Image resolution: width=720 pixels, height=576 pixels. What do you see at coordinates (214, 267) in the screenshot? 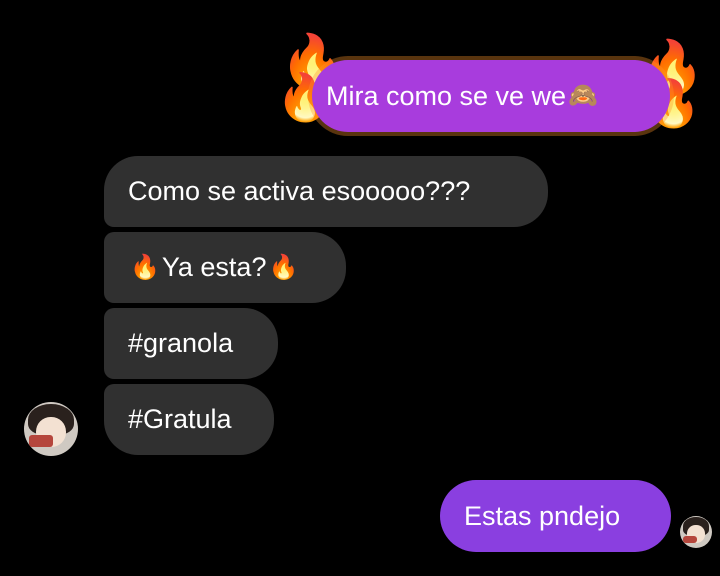
I see `message-text: Ya esta?` at bounding box center [214, 267].